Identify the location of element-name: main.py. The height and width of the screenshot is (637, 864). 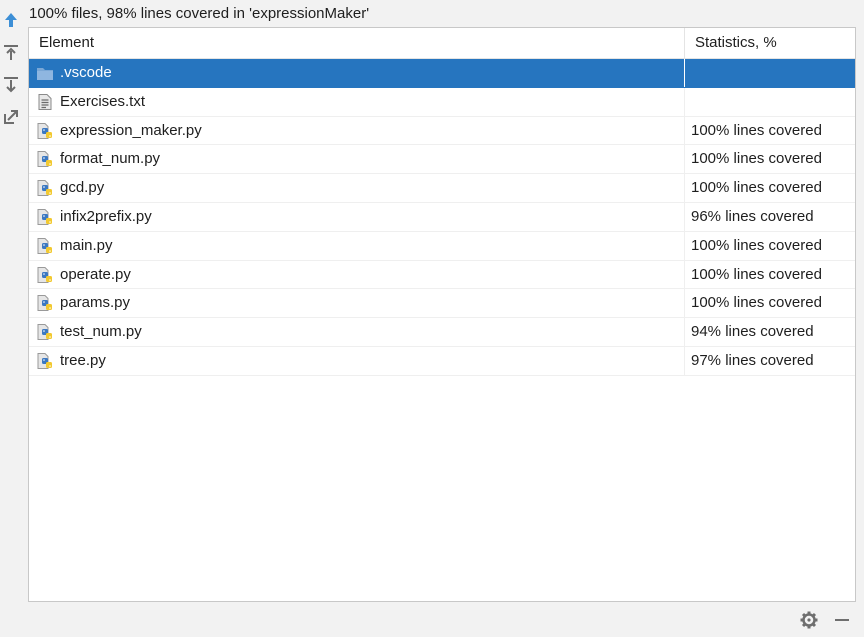
(86, 245).